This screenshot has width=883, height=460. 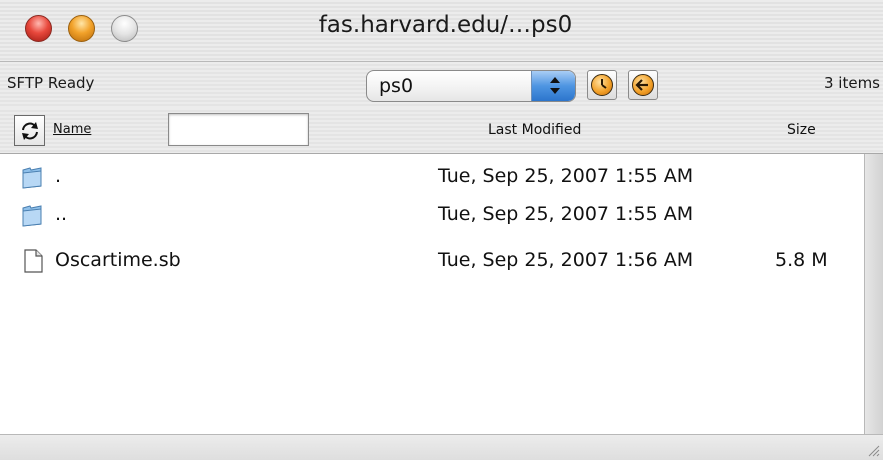 What do you see at coordinates (441, 447) in the screenshot?
I see `bottom-bar` at bounding box center [441, 447].